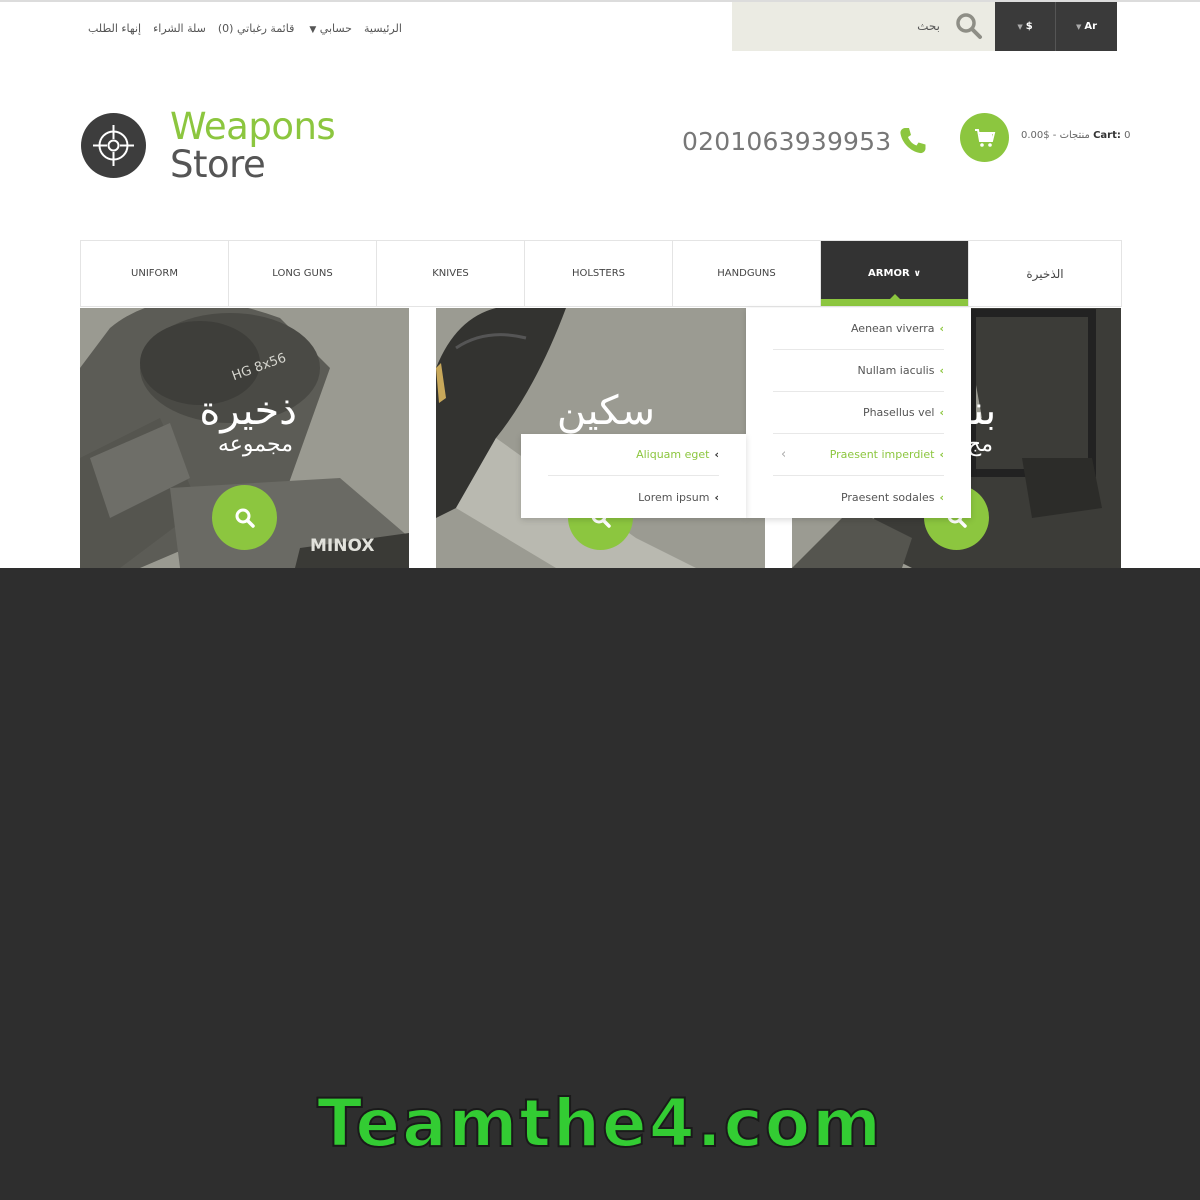  I want to click on menu-item: Nullam iaculis ‹, so click(858, 371).